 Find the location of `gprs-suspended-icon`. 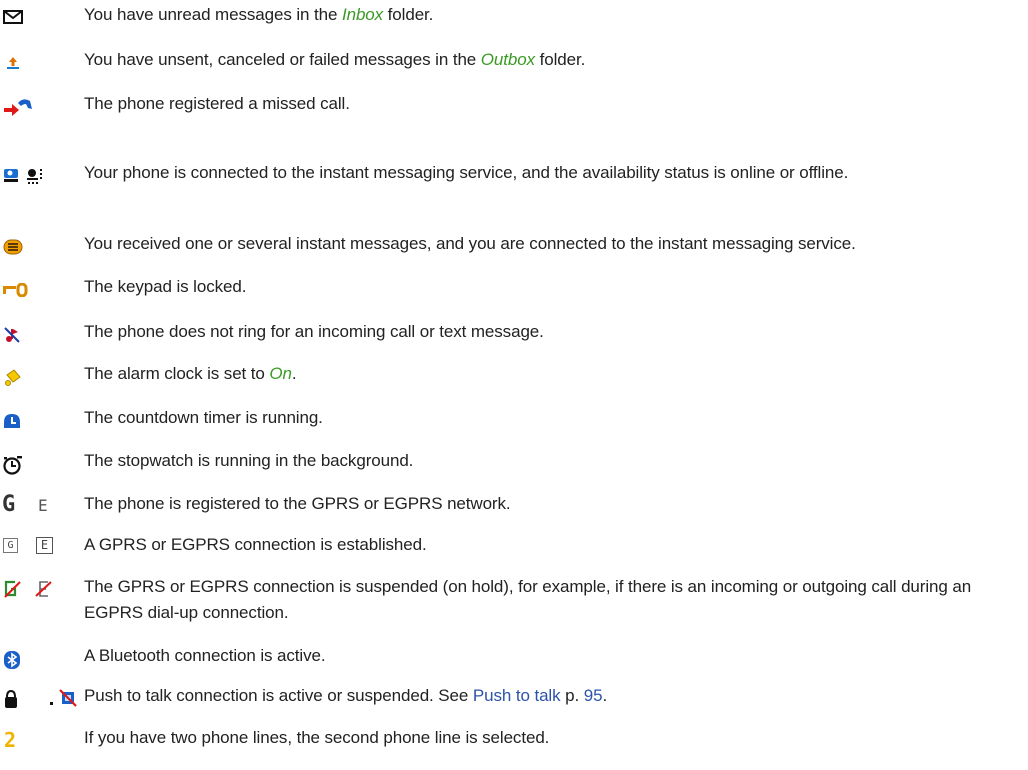

gprs-suspended-icon is located at coordinates (40, 589).